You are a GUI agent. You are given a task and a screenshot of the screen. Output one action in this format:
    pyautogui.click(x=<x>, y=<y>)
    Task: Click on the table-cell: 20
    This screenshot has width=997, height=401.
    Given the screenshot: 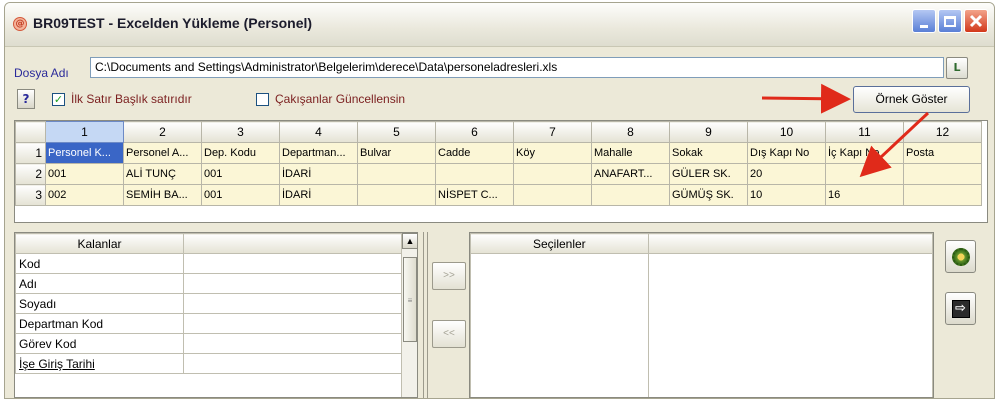 What is the action you would take?
    pyautogui.click(x=786, y=174)
    